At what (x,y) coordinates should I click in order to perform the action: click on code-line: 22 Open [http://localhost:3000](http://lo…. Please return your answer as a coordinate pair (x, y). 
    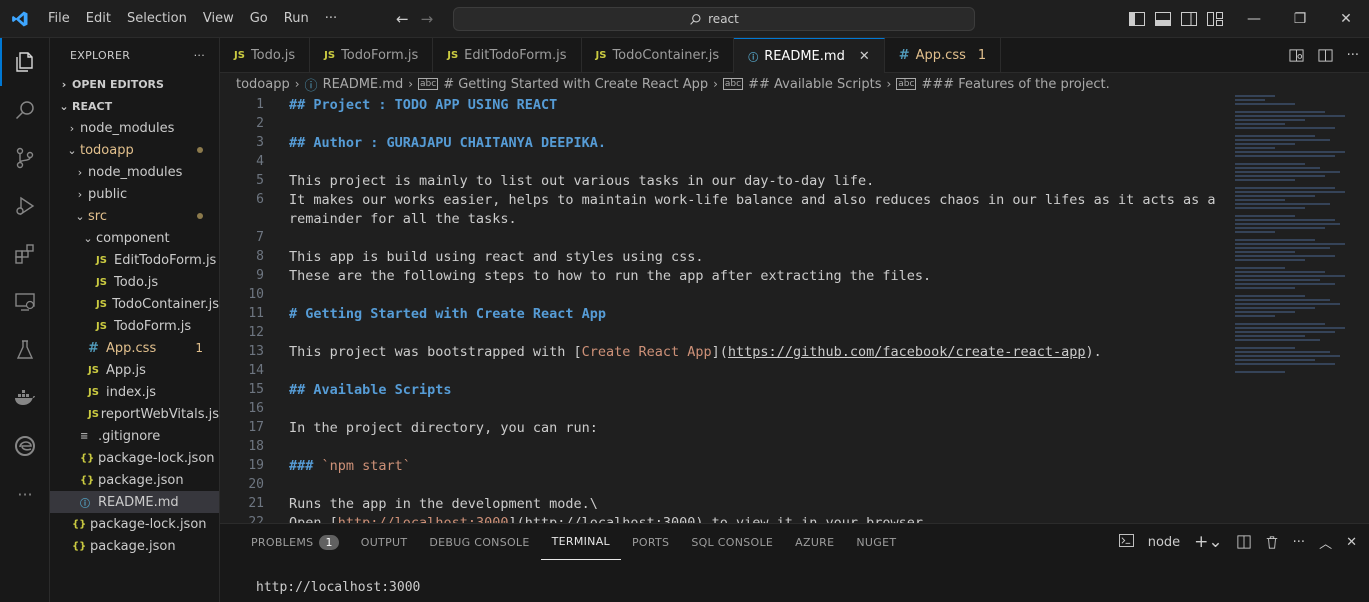
    Looking at the image, I should click on (575, 518).